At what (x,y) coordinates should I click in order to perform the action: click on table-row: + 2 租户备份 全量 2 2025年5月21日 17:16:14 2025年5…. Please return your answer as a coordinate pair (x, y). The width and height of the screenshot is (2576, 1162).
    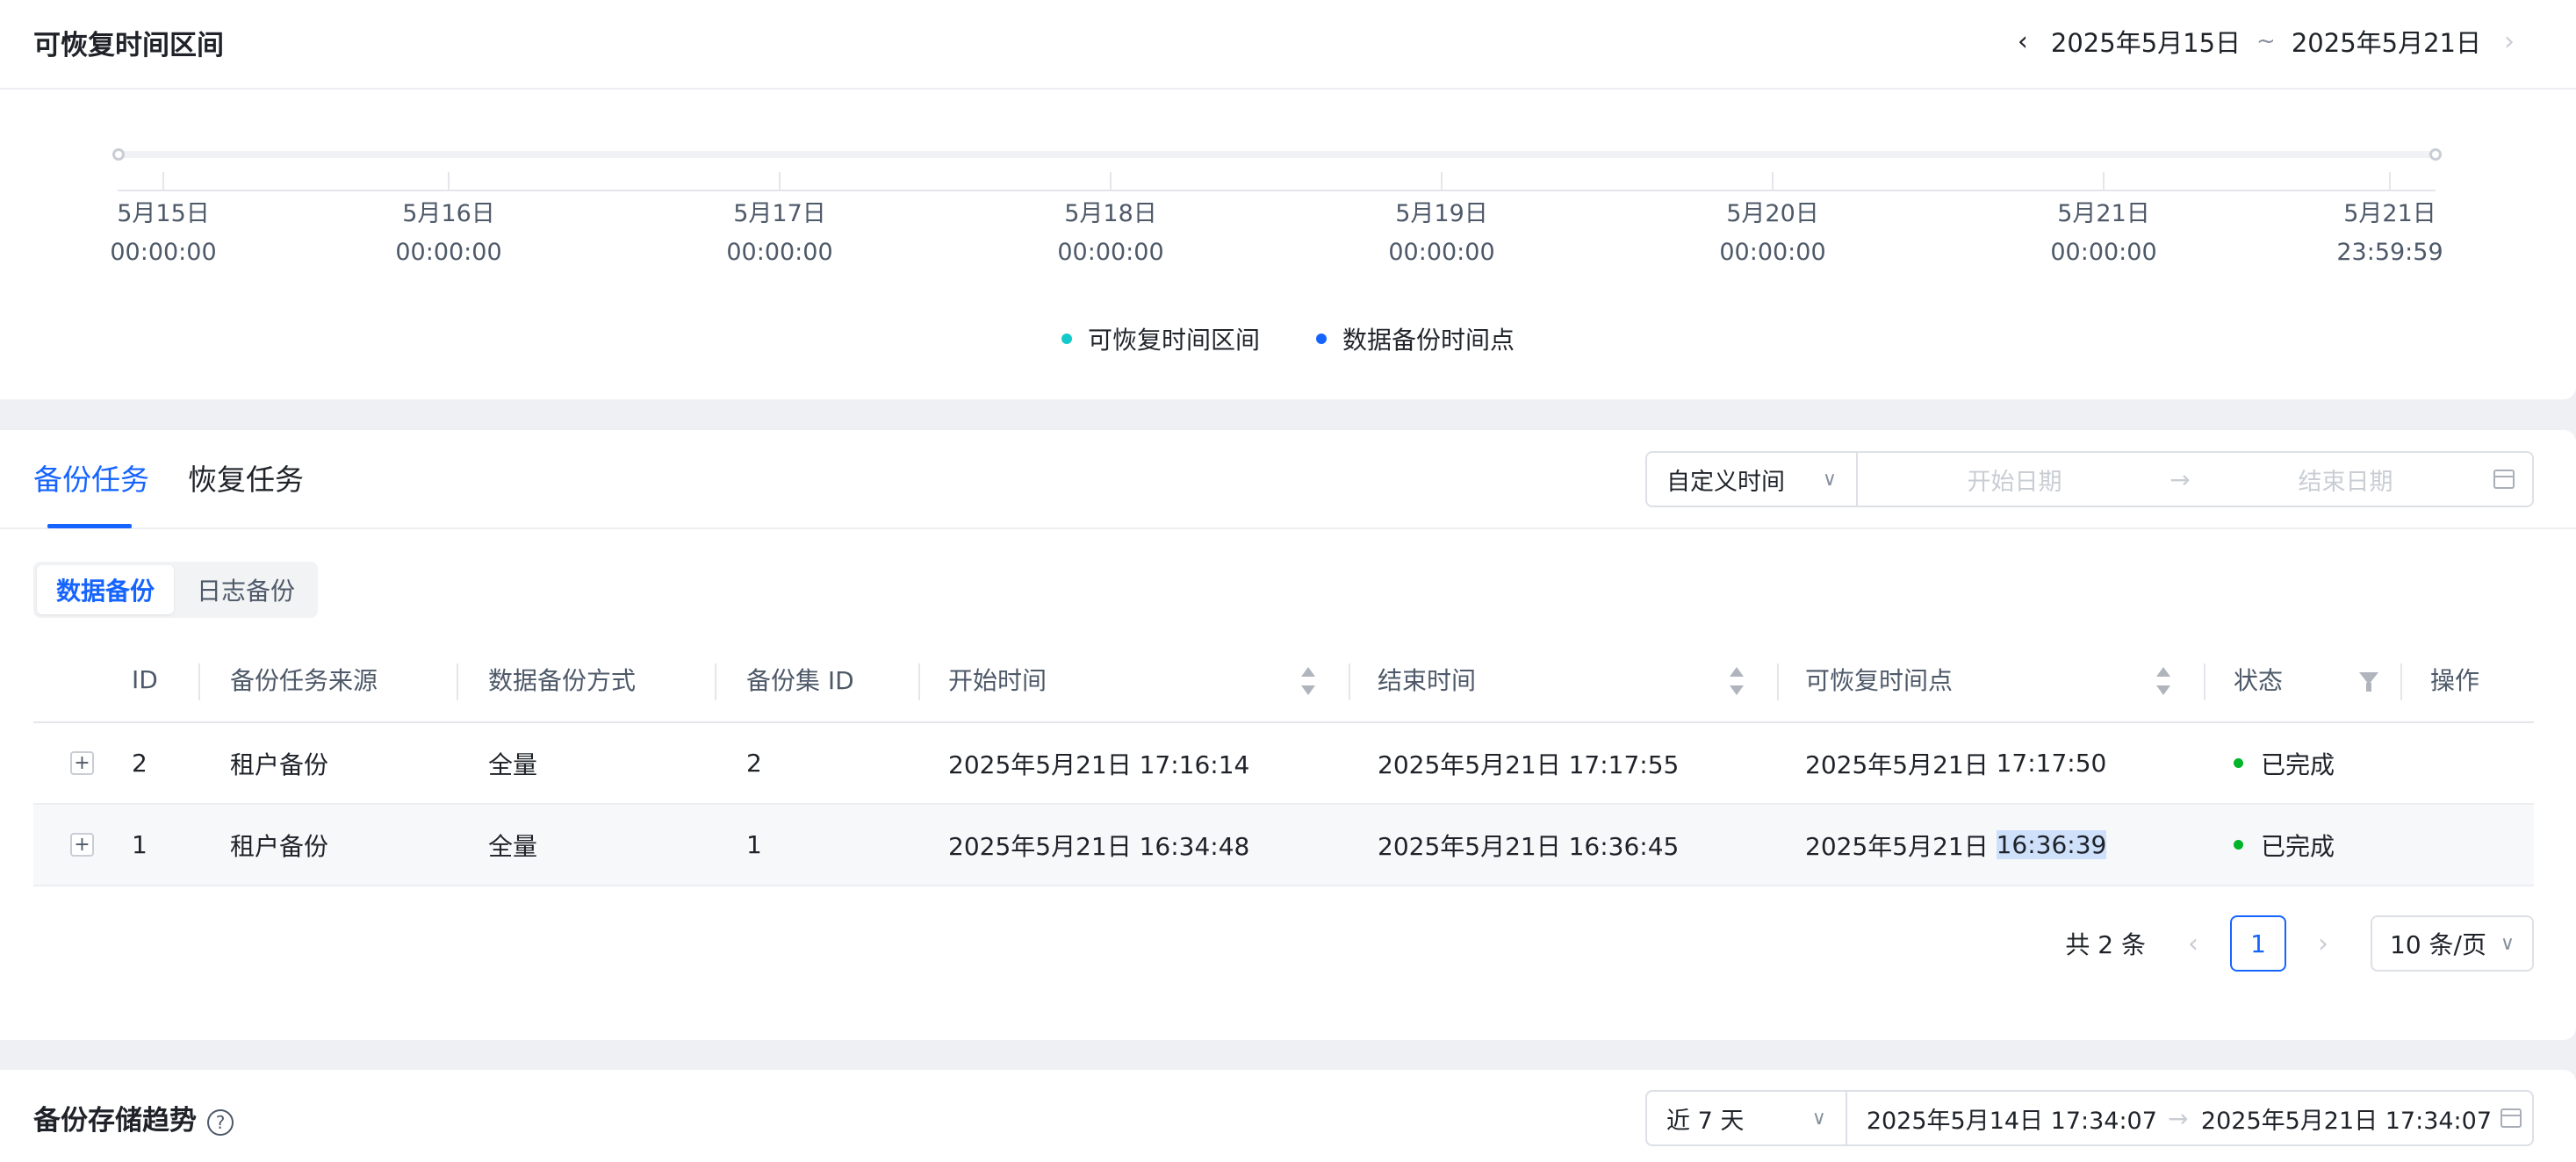
    Looking at the image, I should click on (1283, 764).